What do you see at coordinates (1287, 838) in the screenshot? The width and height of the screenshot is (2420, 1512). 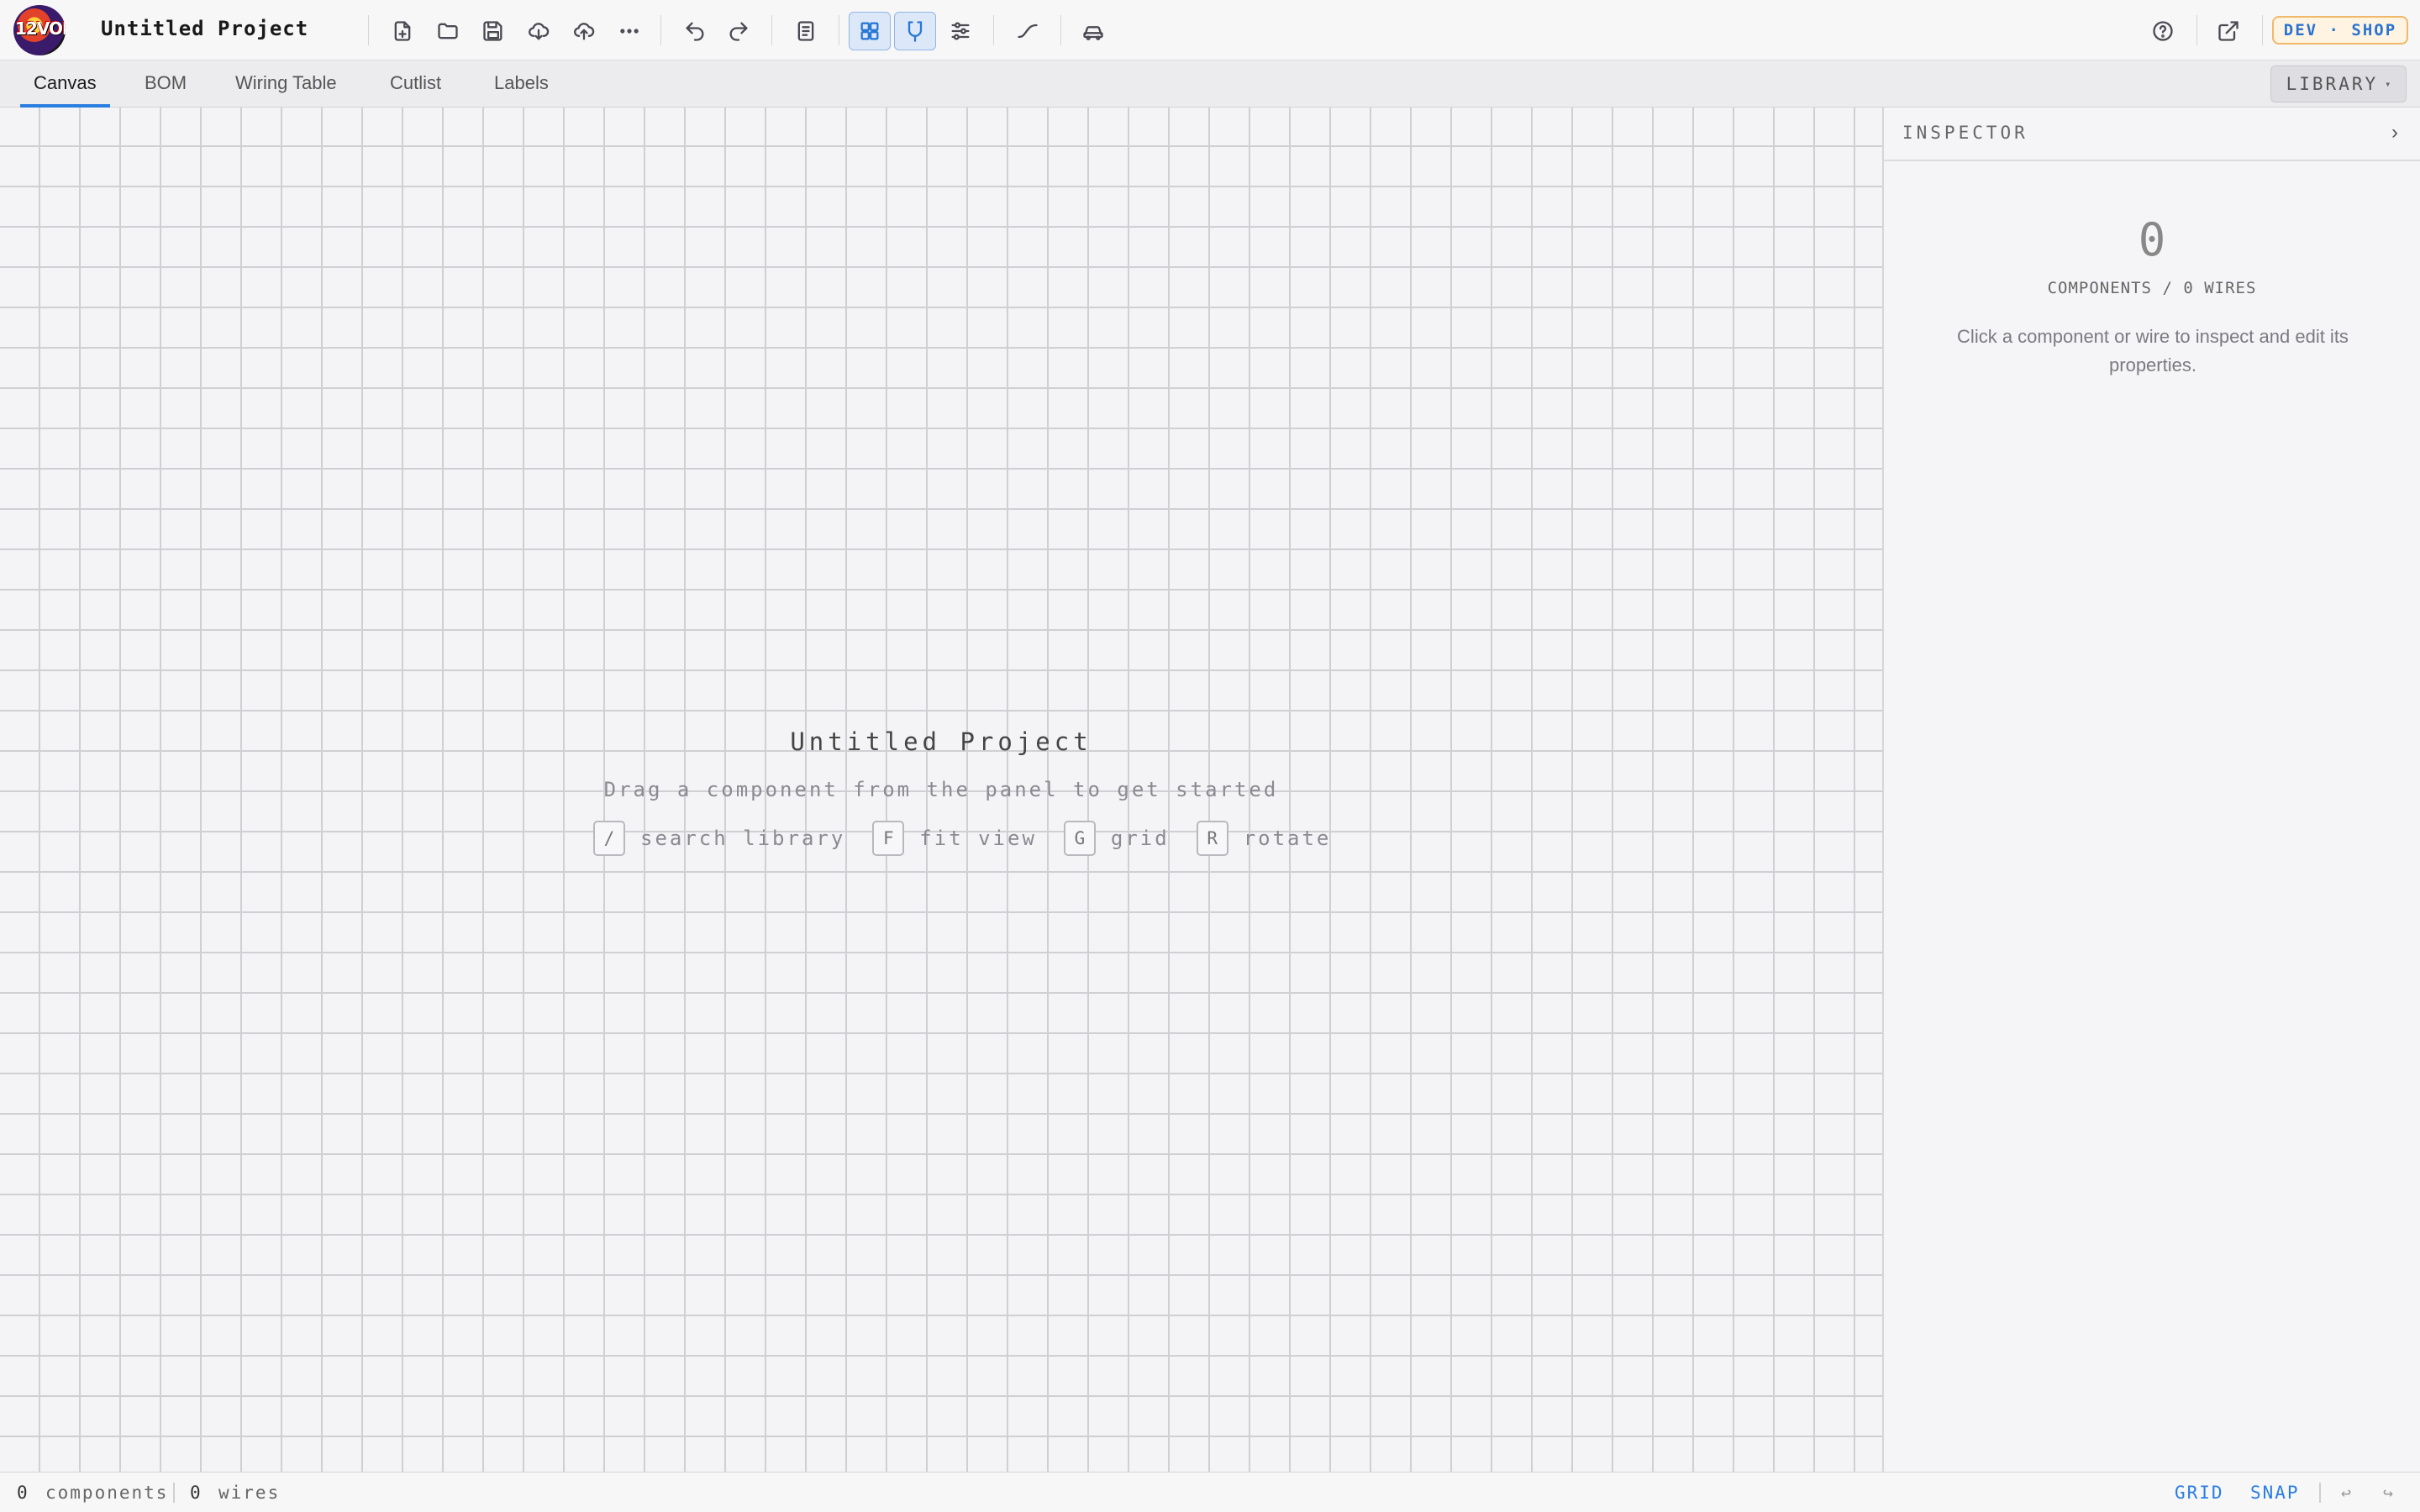 I see `shortcut-label: rotate` at bounding box center [1287, 838].